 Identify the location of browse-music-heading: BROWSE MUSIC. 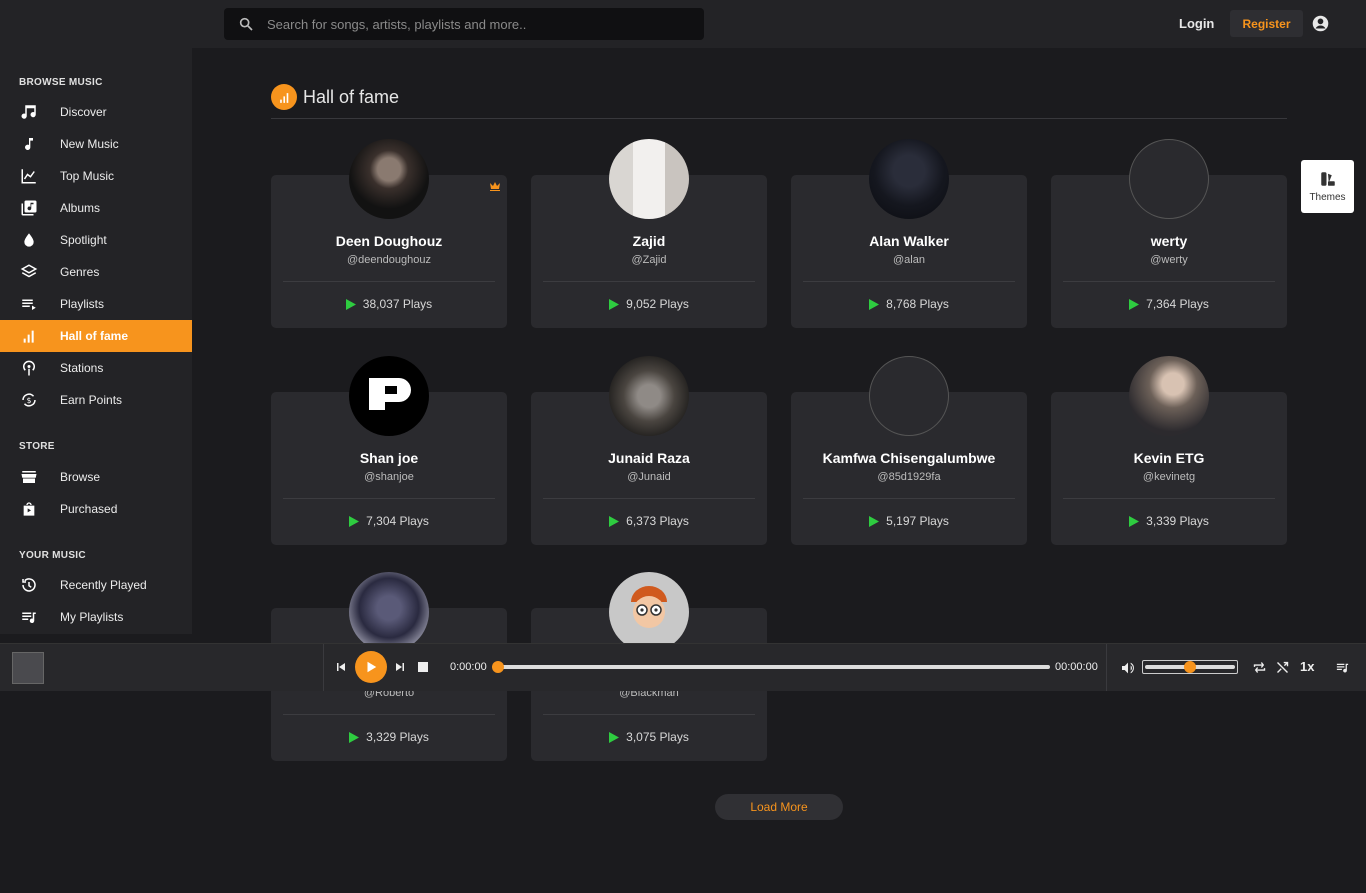
(61, 82).